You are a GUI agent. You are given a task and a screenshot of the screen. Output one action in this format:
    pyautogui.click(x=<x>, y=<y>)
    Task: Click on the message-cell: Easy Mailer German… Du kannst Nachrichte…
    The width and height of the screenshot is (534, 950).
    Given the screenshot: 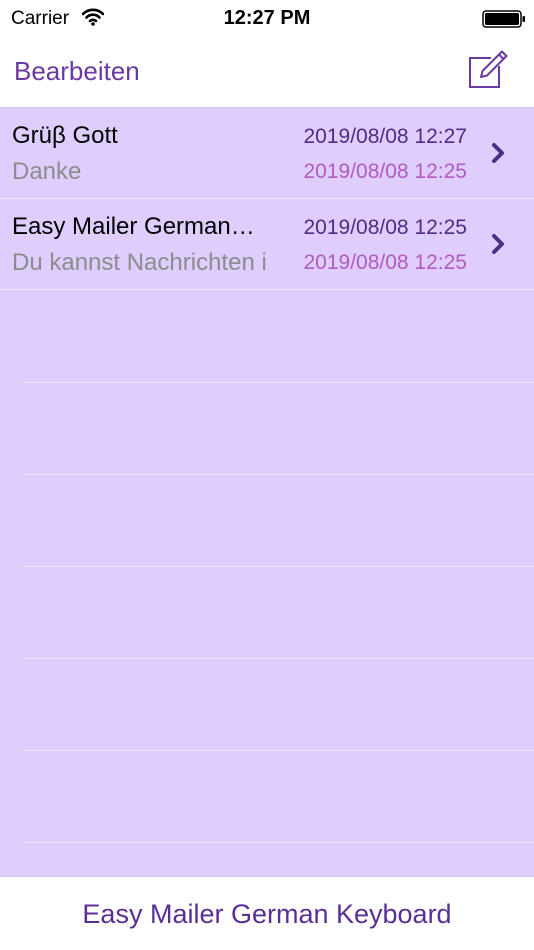 What is the action you would take?
    pyautogui.click(x=267, y=244)
    